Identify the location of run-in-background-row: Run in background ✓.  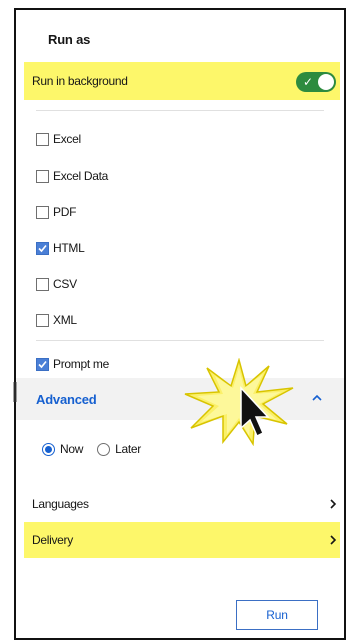
(182, 81).